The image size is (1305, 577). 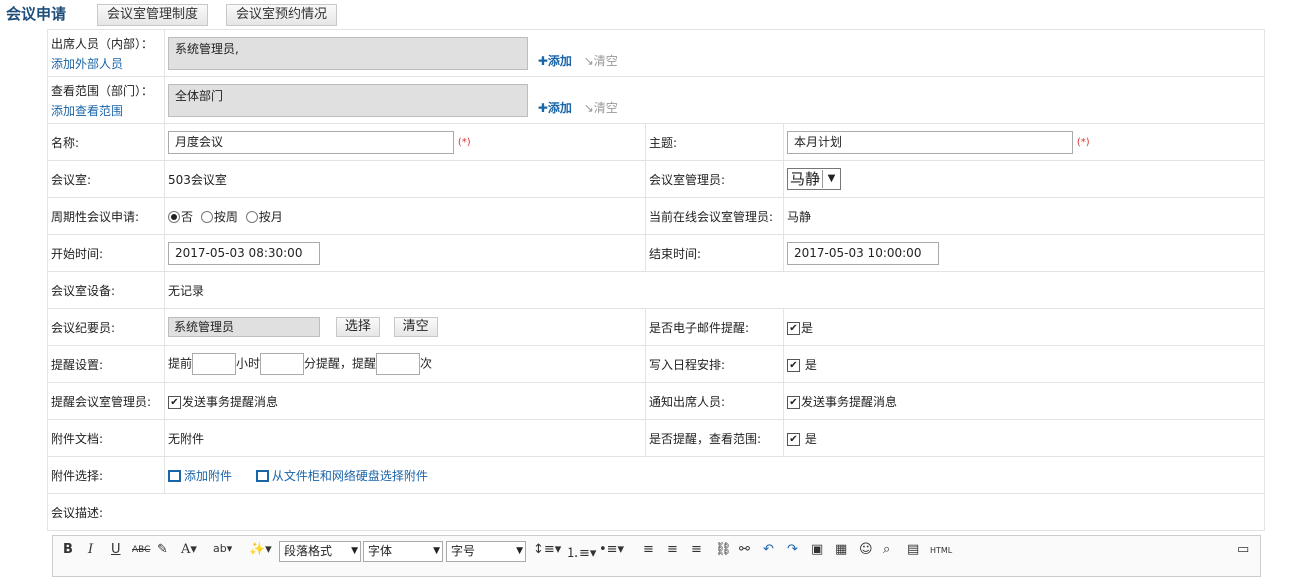 I want to click on eraser-icon: ✎, so click(x=162, y=549).